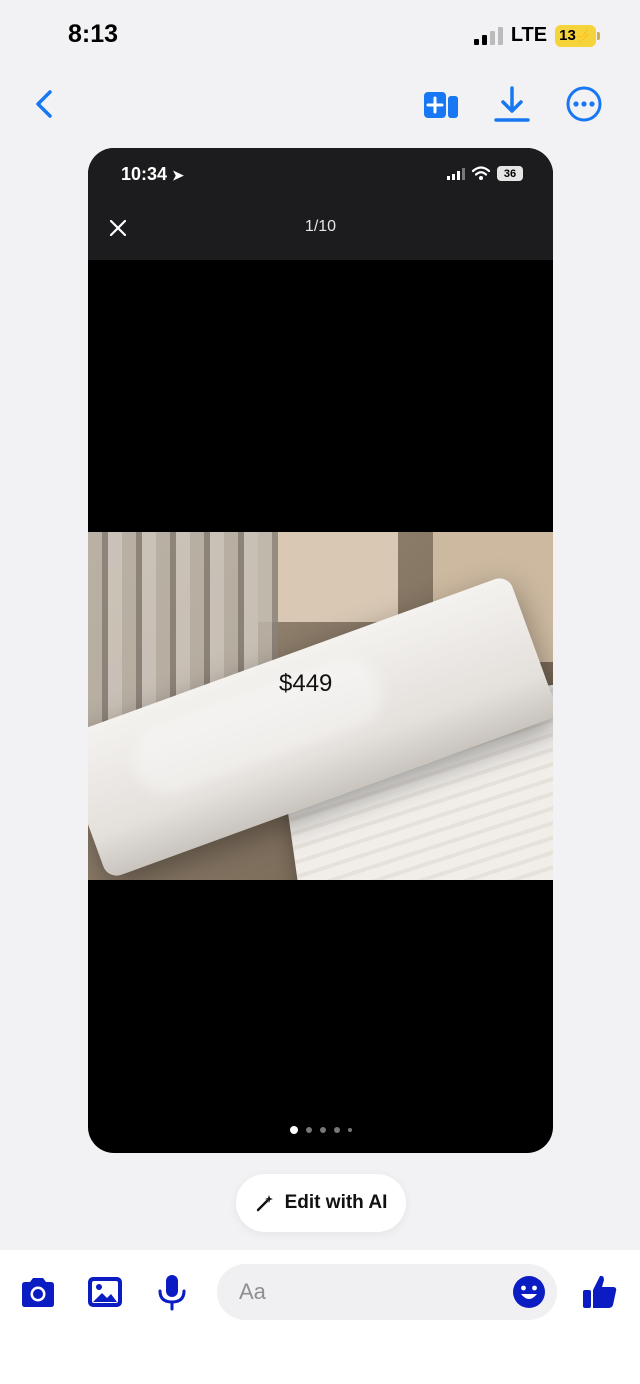 This screenshot has height=1384, width=640. Describe the element at coordinates (93, 34) in the screenshot. I see `status-time: 8:13` at that location.